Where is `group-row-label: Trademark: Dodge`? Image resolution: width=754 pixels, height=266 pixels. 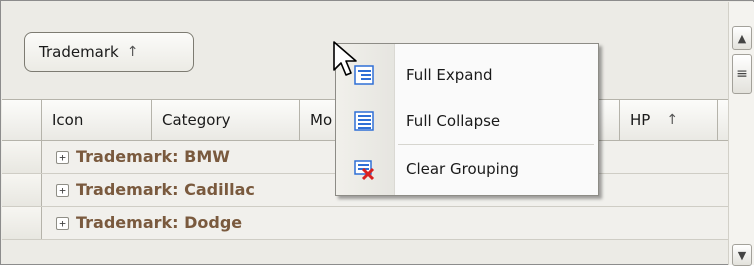 group-row-label: Trademark: Dodge is located at coordinates (159, 222).